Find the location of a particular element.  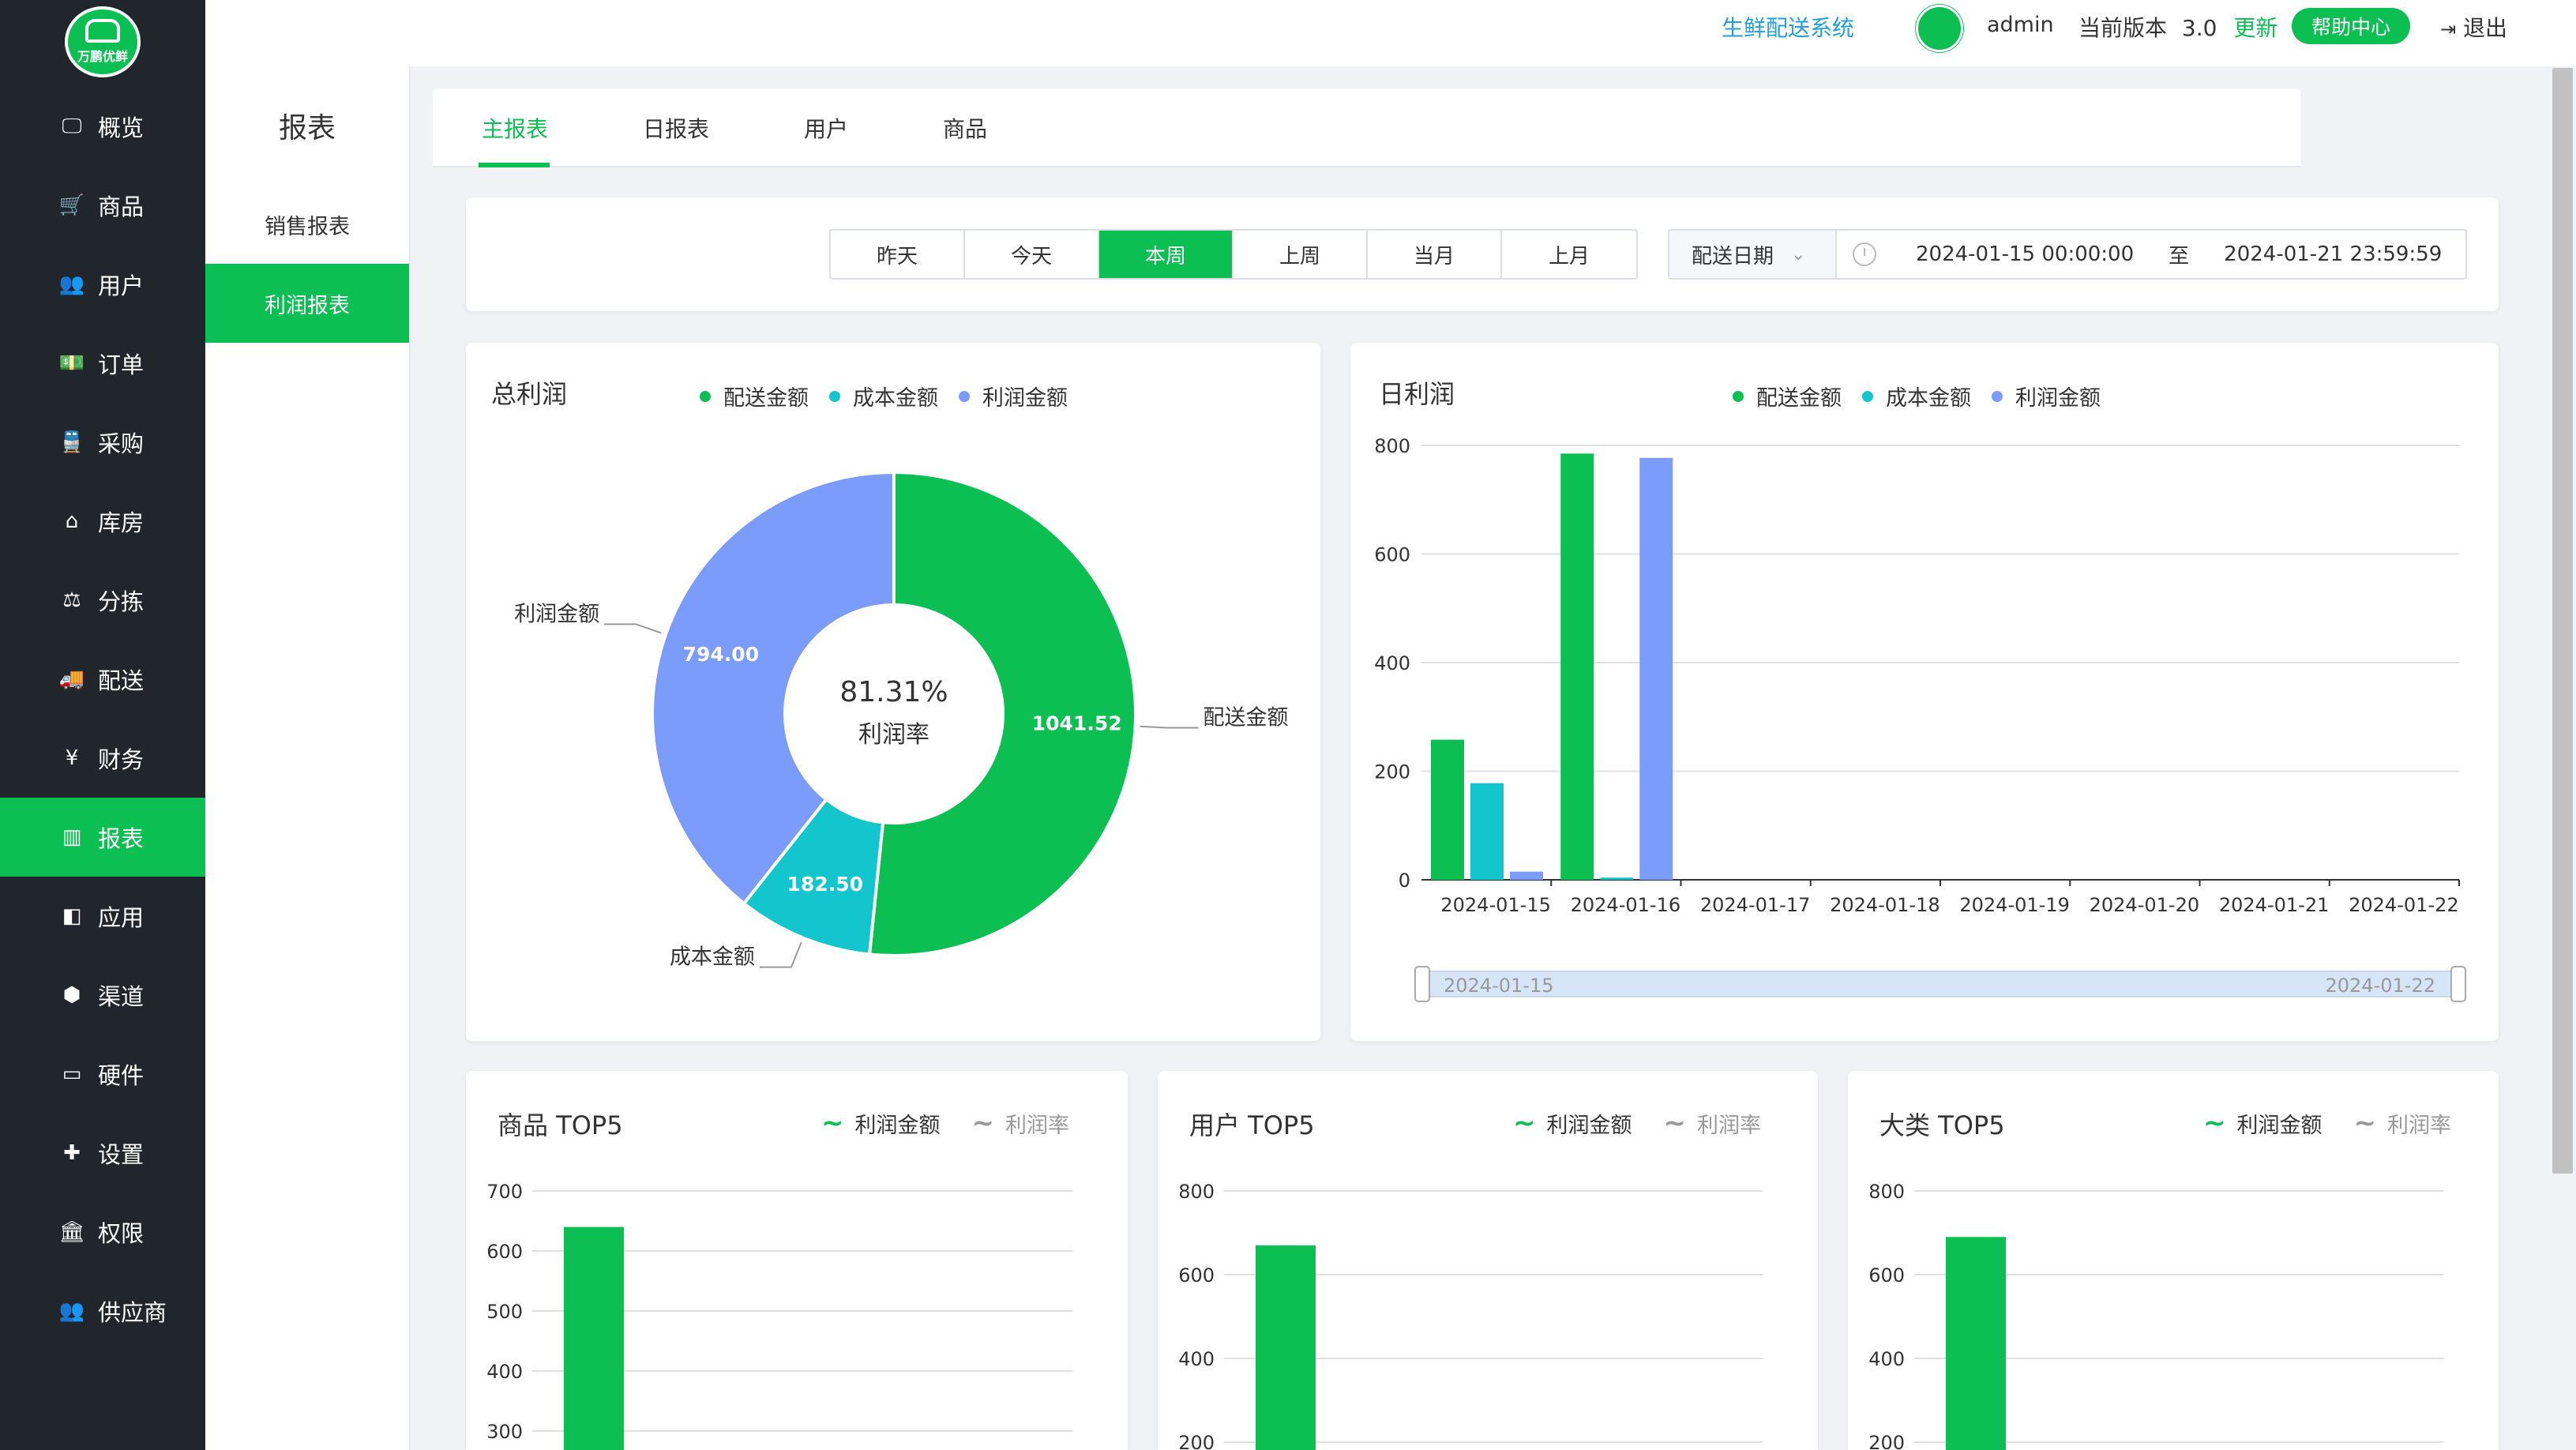

sidebar-item-15: 👥 供应商 is located at coordinates (102, 1311).